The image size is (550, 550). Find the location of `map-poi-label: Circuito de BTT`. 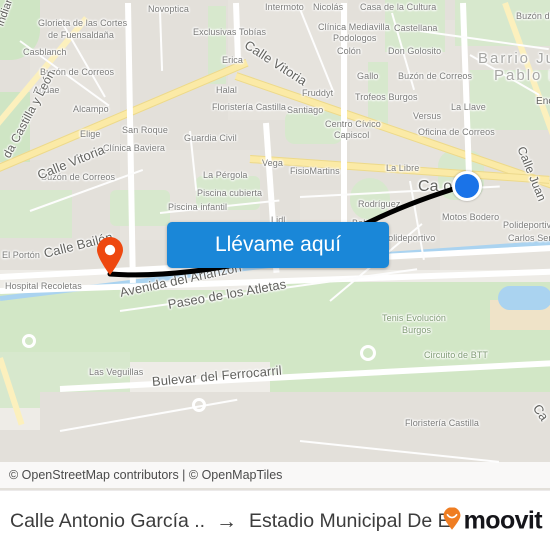

map-poi-label: Circuito de BTT is located at coordinates (456, 355).